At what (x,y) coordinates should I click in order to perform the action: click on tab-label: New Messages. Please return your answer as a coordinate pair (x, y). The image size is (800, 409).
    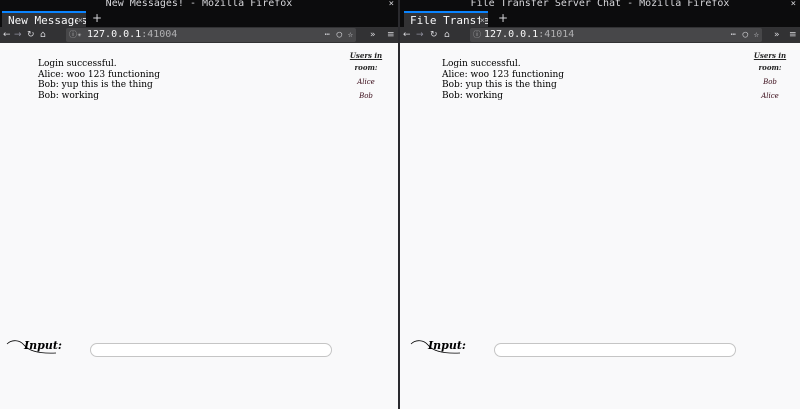
    Looking at the image, I should click on (47, 20).